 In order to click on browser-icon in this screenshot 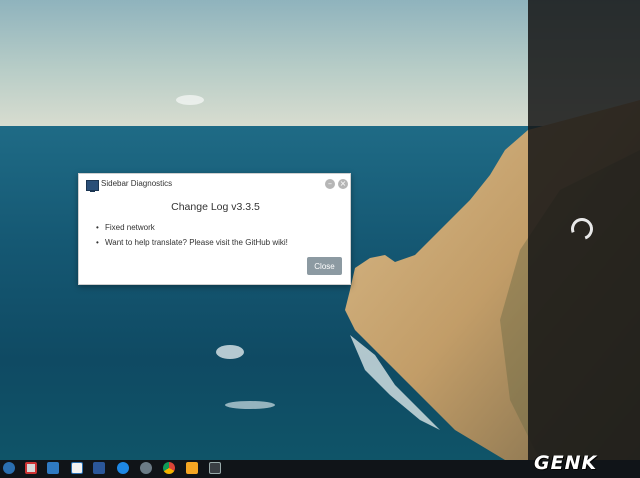, I will do `click(123, 468)`.